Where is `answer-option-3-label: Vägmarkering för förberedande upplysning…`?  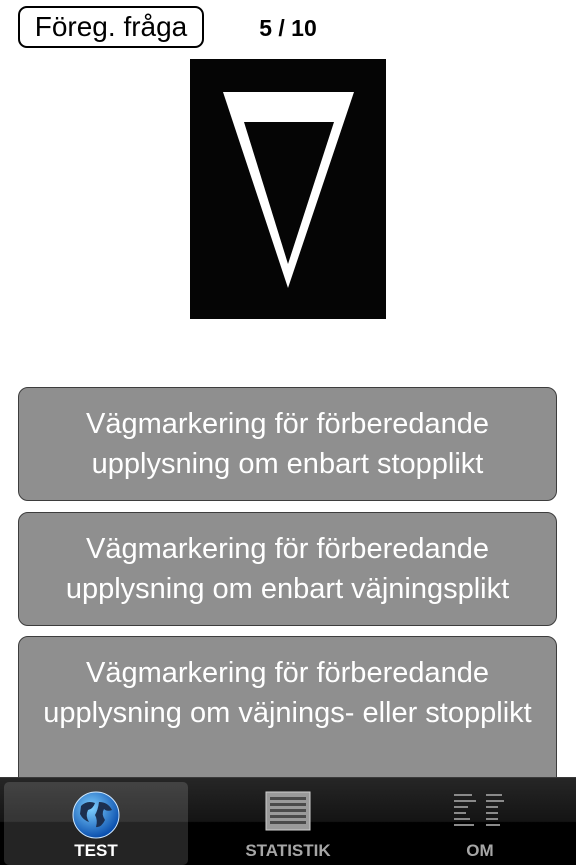
answer-option-3-label: Vägmarkering för förberedande upplysning… is located at coordinates (287, 693).